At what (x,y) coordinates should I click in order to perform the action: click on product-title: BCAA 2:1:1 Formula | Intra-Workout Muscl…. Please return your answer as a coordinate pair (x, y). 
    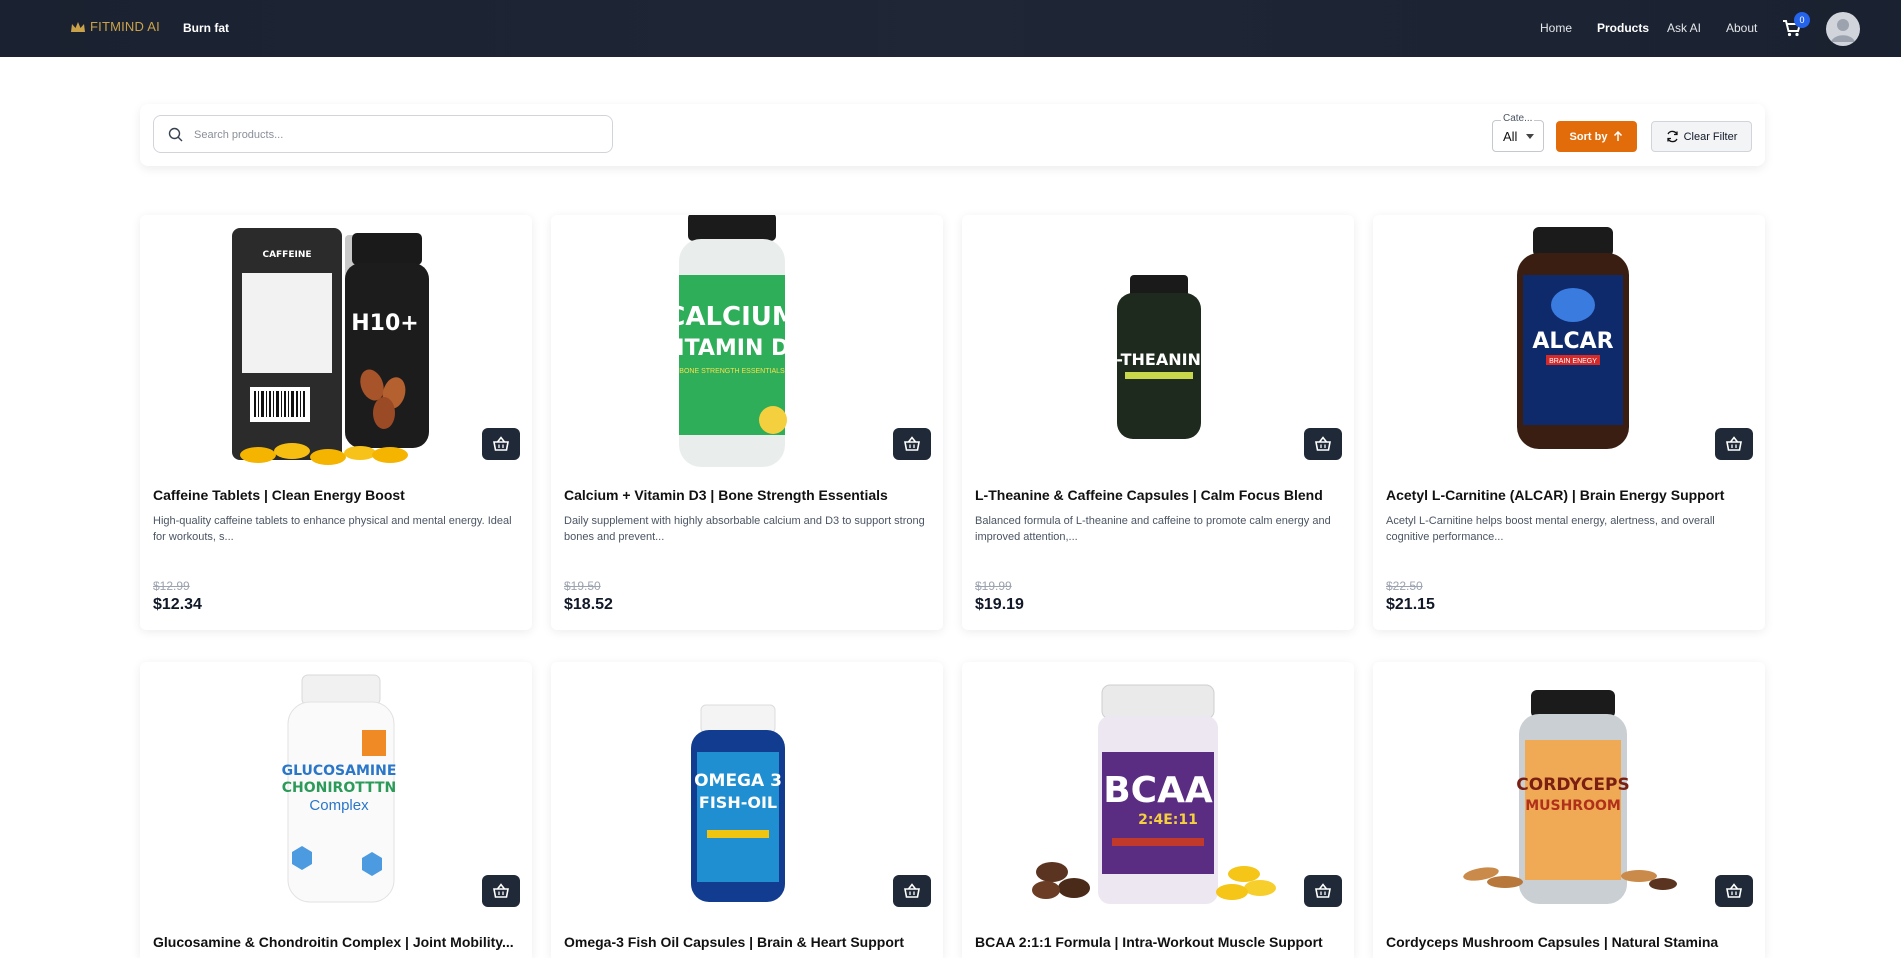
    Looking at the image, I should click on (1160, 942).